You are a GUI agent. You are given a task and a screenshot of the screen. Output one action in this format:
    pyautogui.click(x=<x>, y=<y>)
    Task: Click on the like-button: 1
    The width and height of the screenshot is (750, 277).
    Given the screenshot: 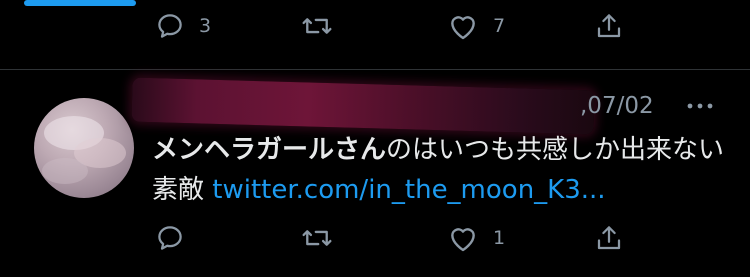 What is the action you would take?
    pyautogui.click(x=476, y=238)
    